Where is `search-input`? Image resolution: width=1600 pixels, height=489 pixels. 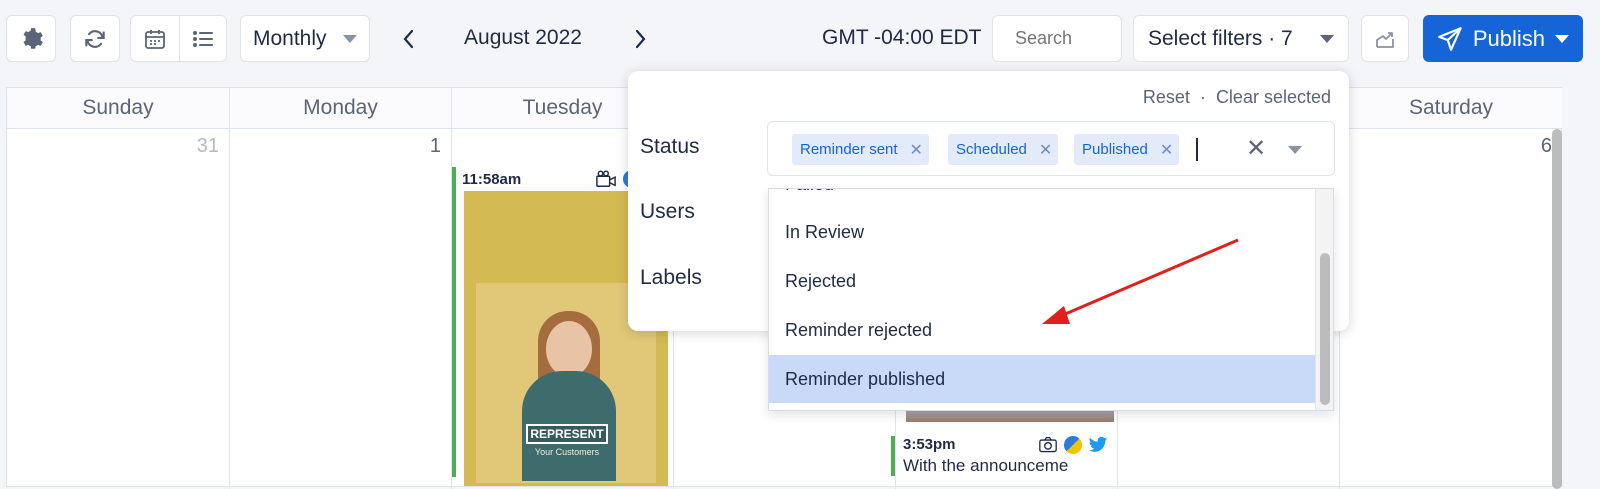
search-input is located at coordinates (1057, 38).